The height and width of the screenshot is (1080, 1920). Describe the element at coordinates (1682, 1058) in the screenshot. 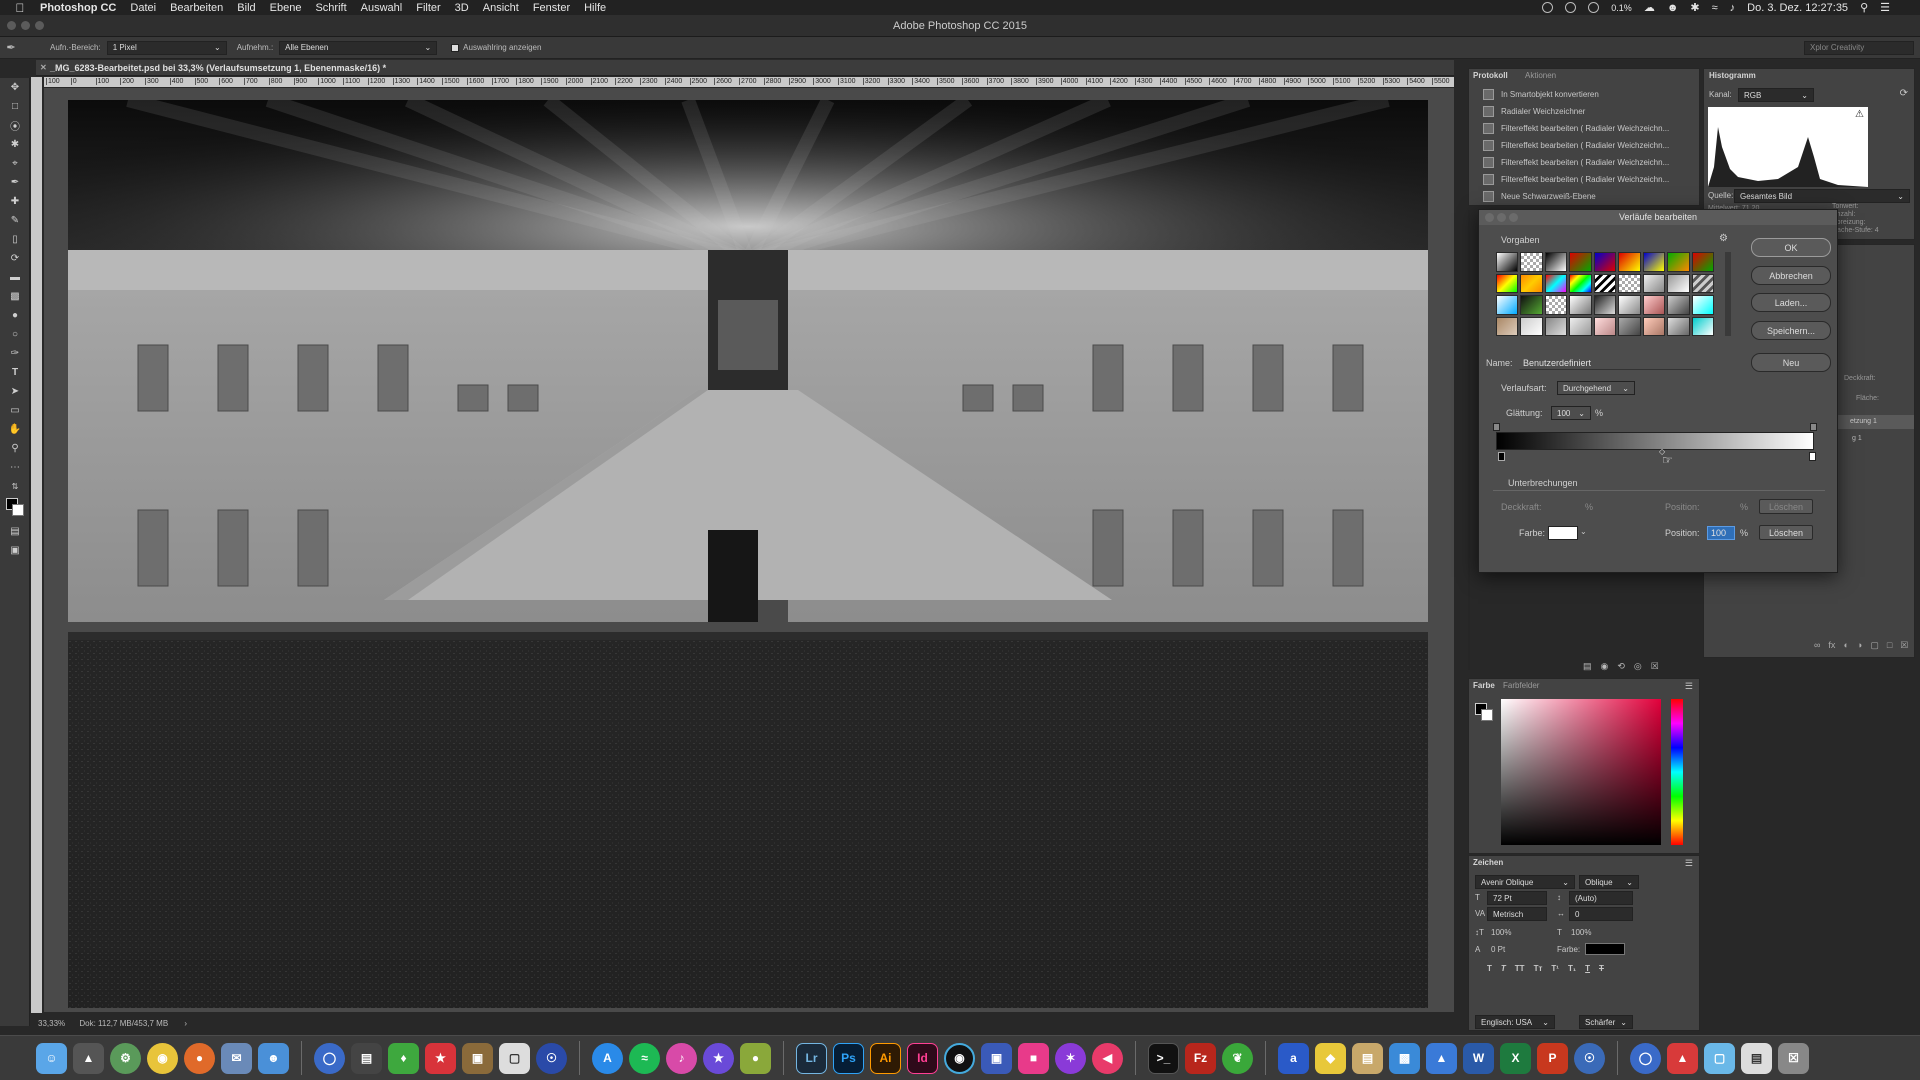

I see `pdf-icon: ▲` at that location.